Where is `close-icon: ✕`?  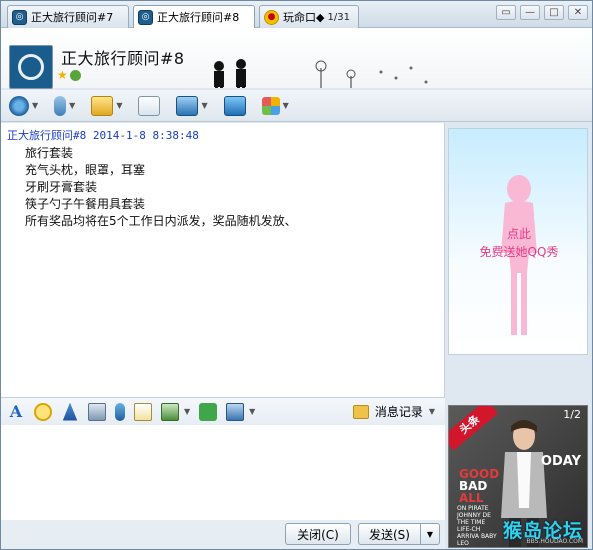 close-icon: ✕ is located at coordinates (578, 12).